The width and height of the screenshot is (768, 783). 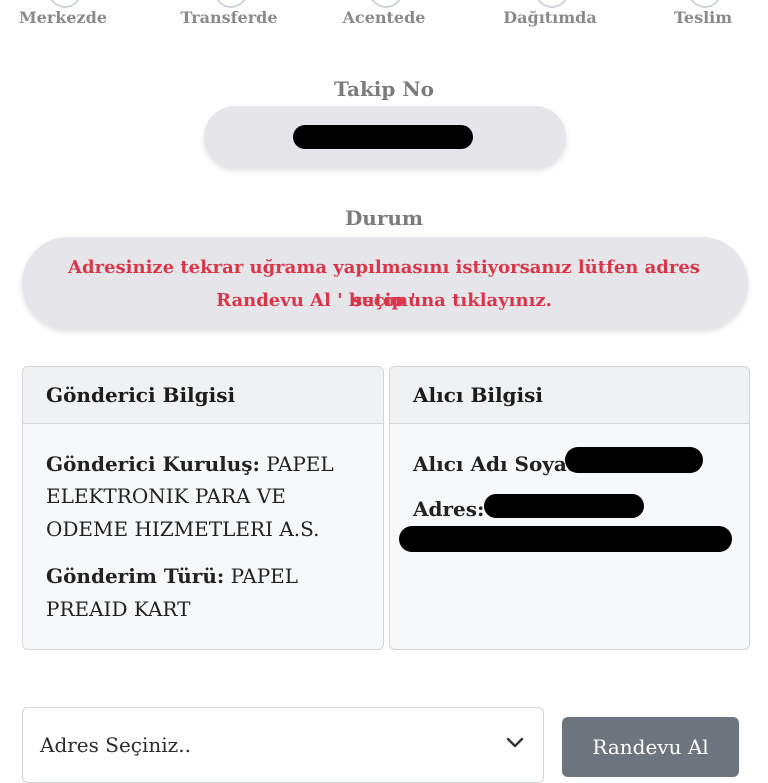 What do you see at coordinates (550, 17) in the screenshot?
I see `step-label: Dağıtımda` at bounding box center [550, 17].